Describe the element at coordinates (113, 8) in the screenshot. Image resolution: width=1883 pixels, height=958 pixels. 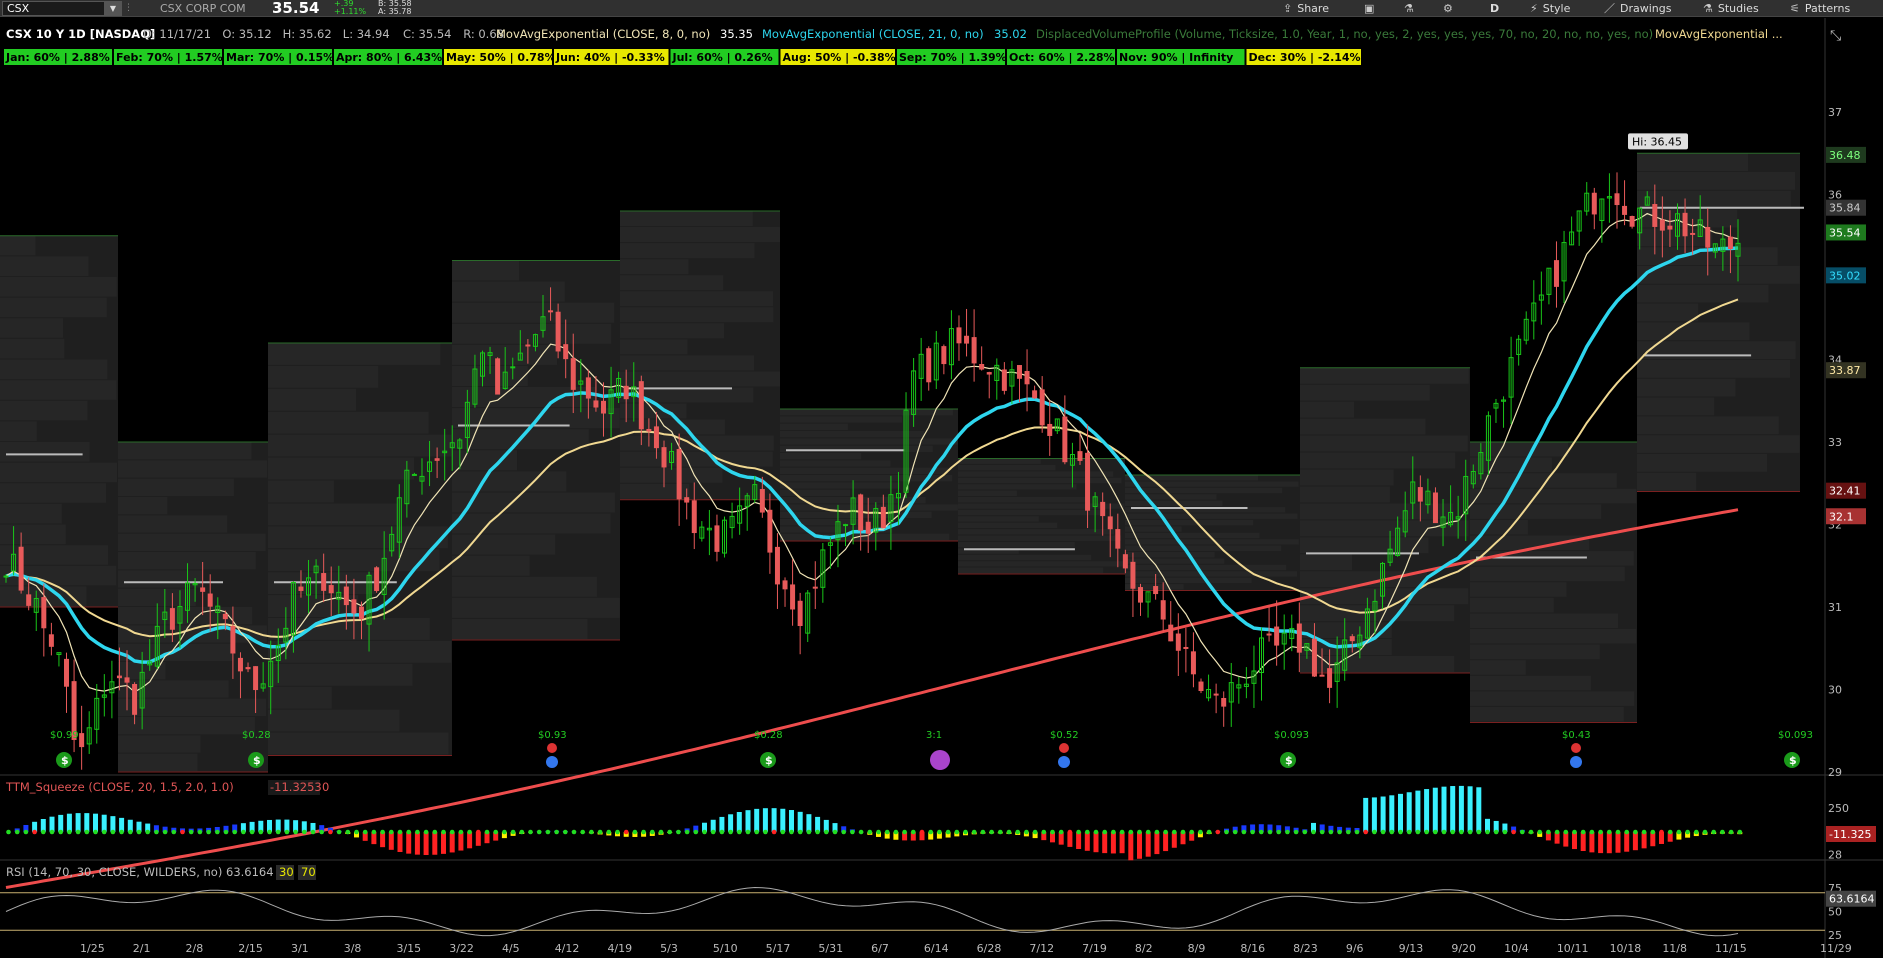
I see `symbol-dropdown-icon: ▼` at that location.